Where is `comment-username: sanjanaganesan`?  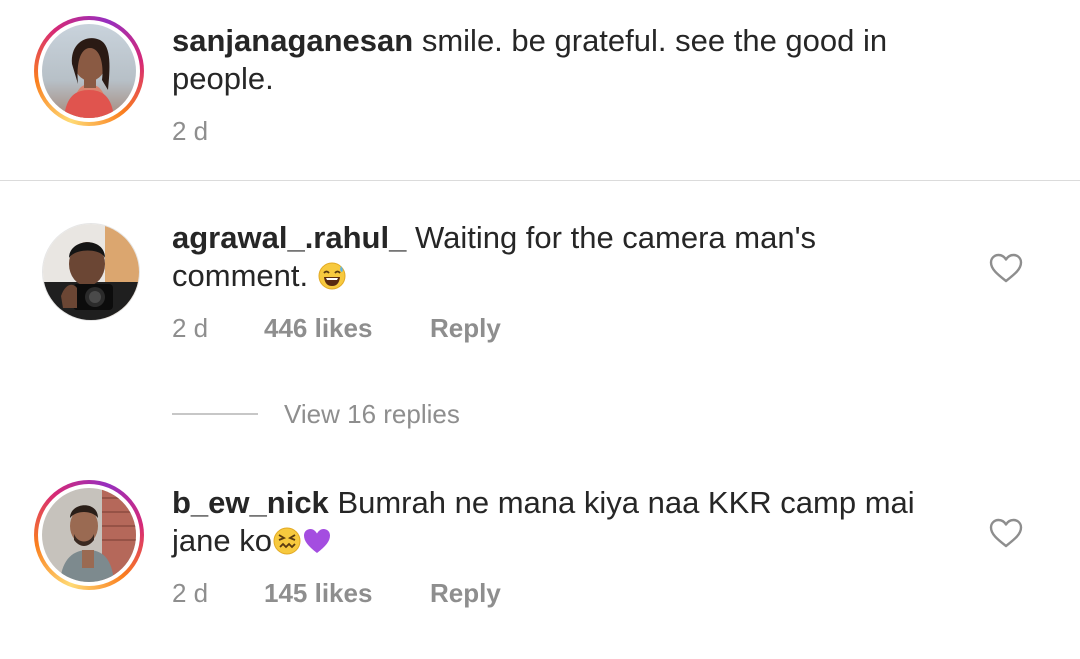
comment-username: sanjanaganesan is located at coordinates (292, 40).